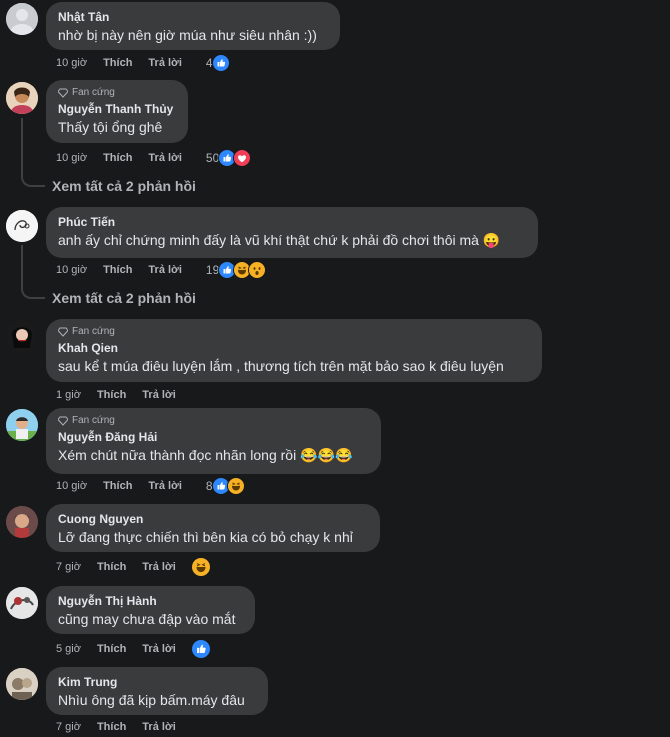 This screenshot has width=670, height=737. I want to click on comment-author: Kim Trung, so click(157, 682).